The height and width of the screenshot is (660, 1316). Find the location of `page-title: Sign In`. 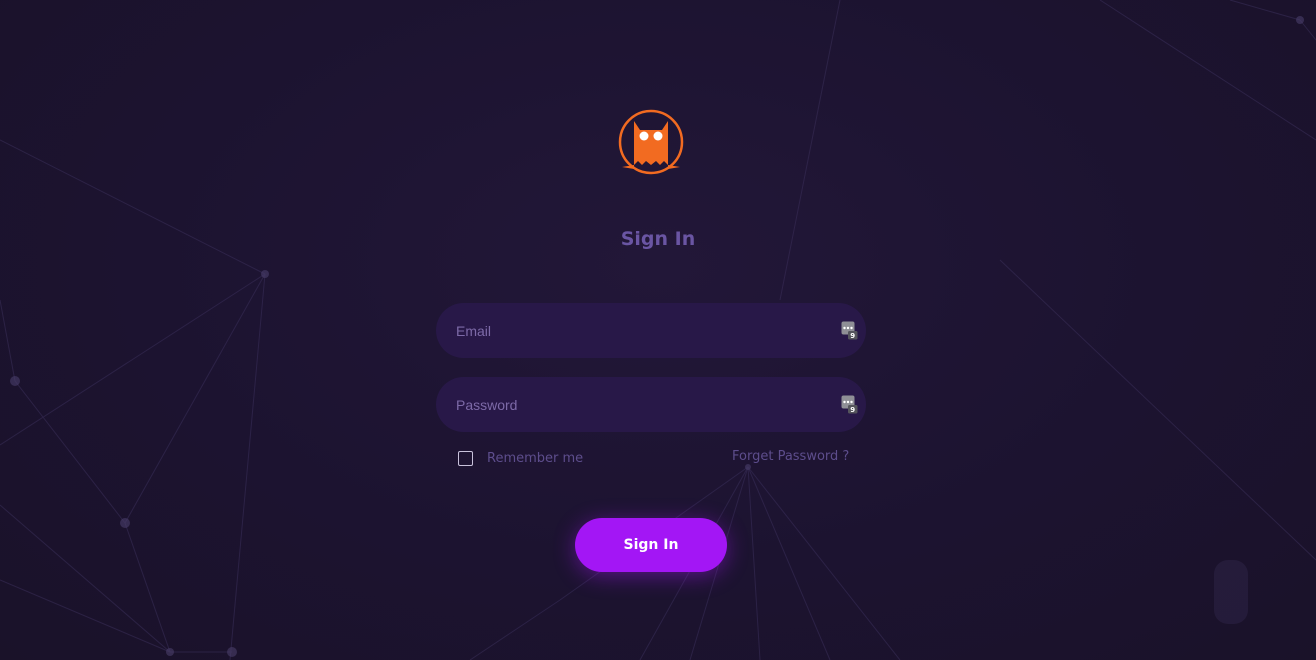

page-title: Sign In is located at coordinates (658, 239).